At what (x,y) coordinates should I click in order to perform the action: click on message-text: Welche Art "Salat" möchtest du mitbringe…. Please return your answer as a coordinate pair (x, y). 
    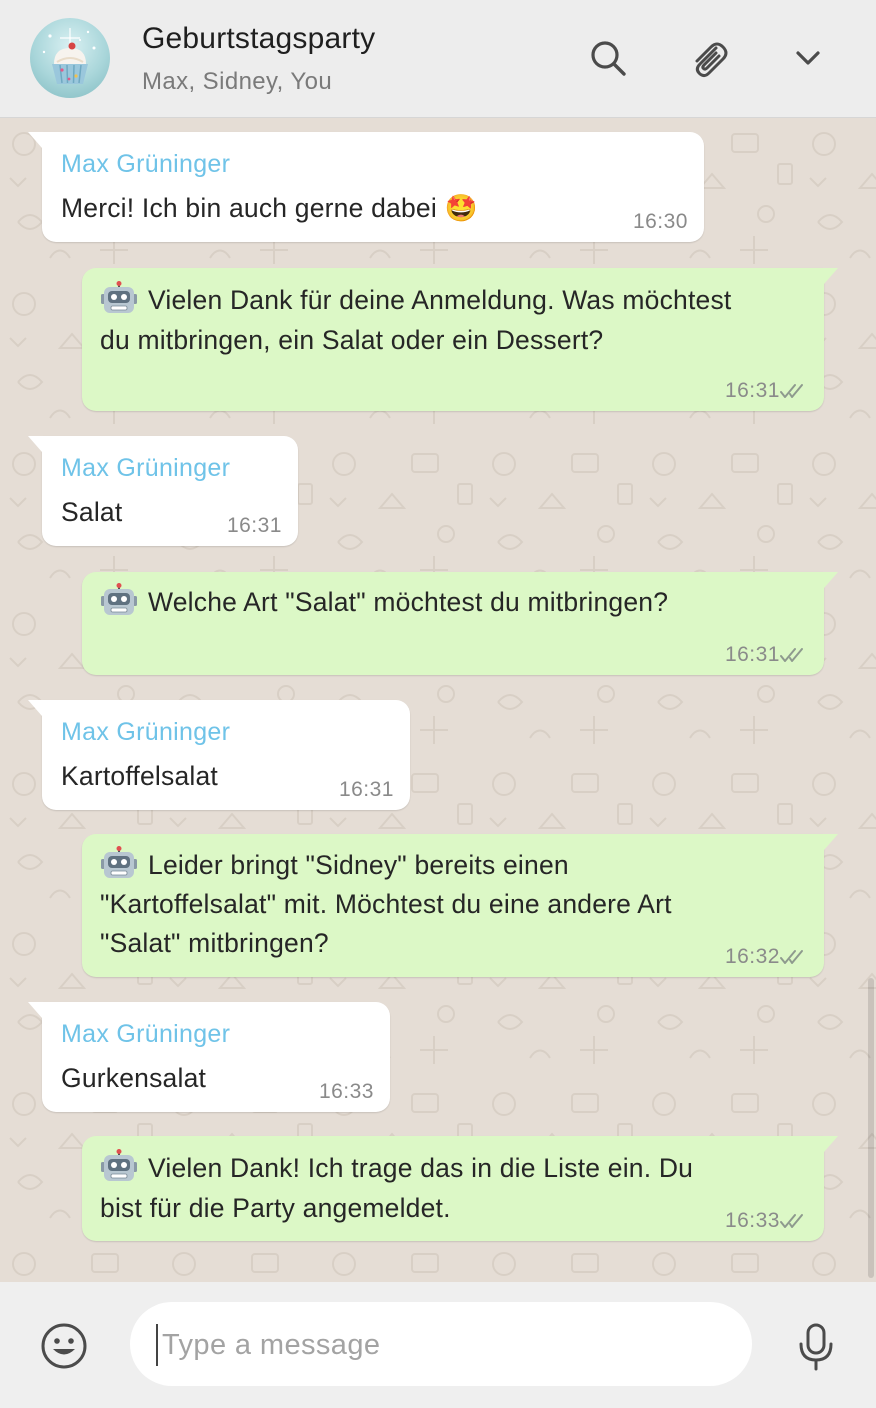
    Looking at the image, I should click on (453, 602).